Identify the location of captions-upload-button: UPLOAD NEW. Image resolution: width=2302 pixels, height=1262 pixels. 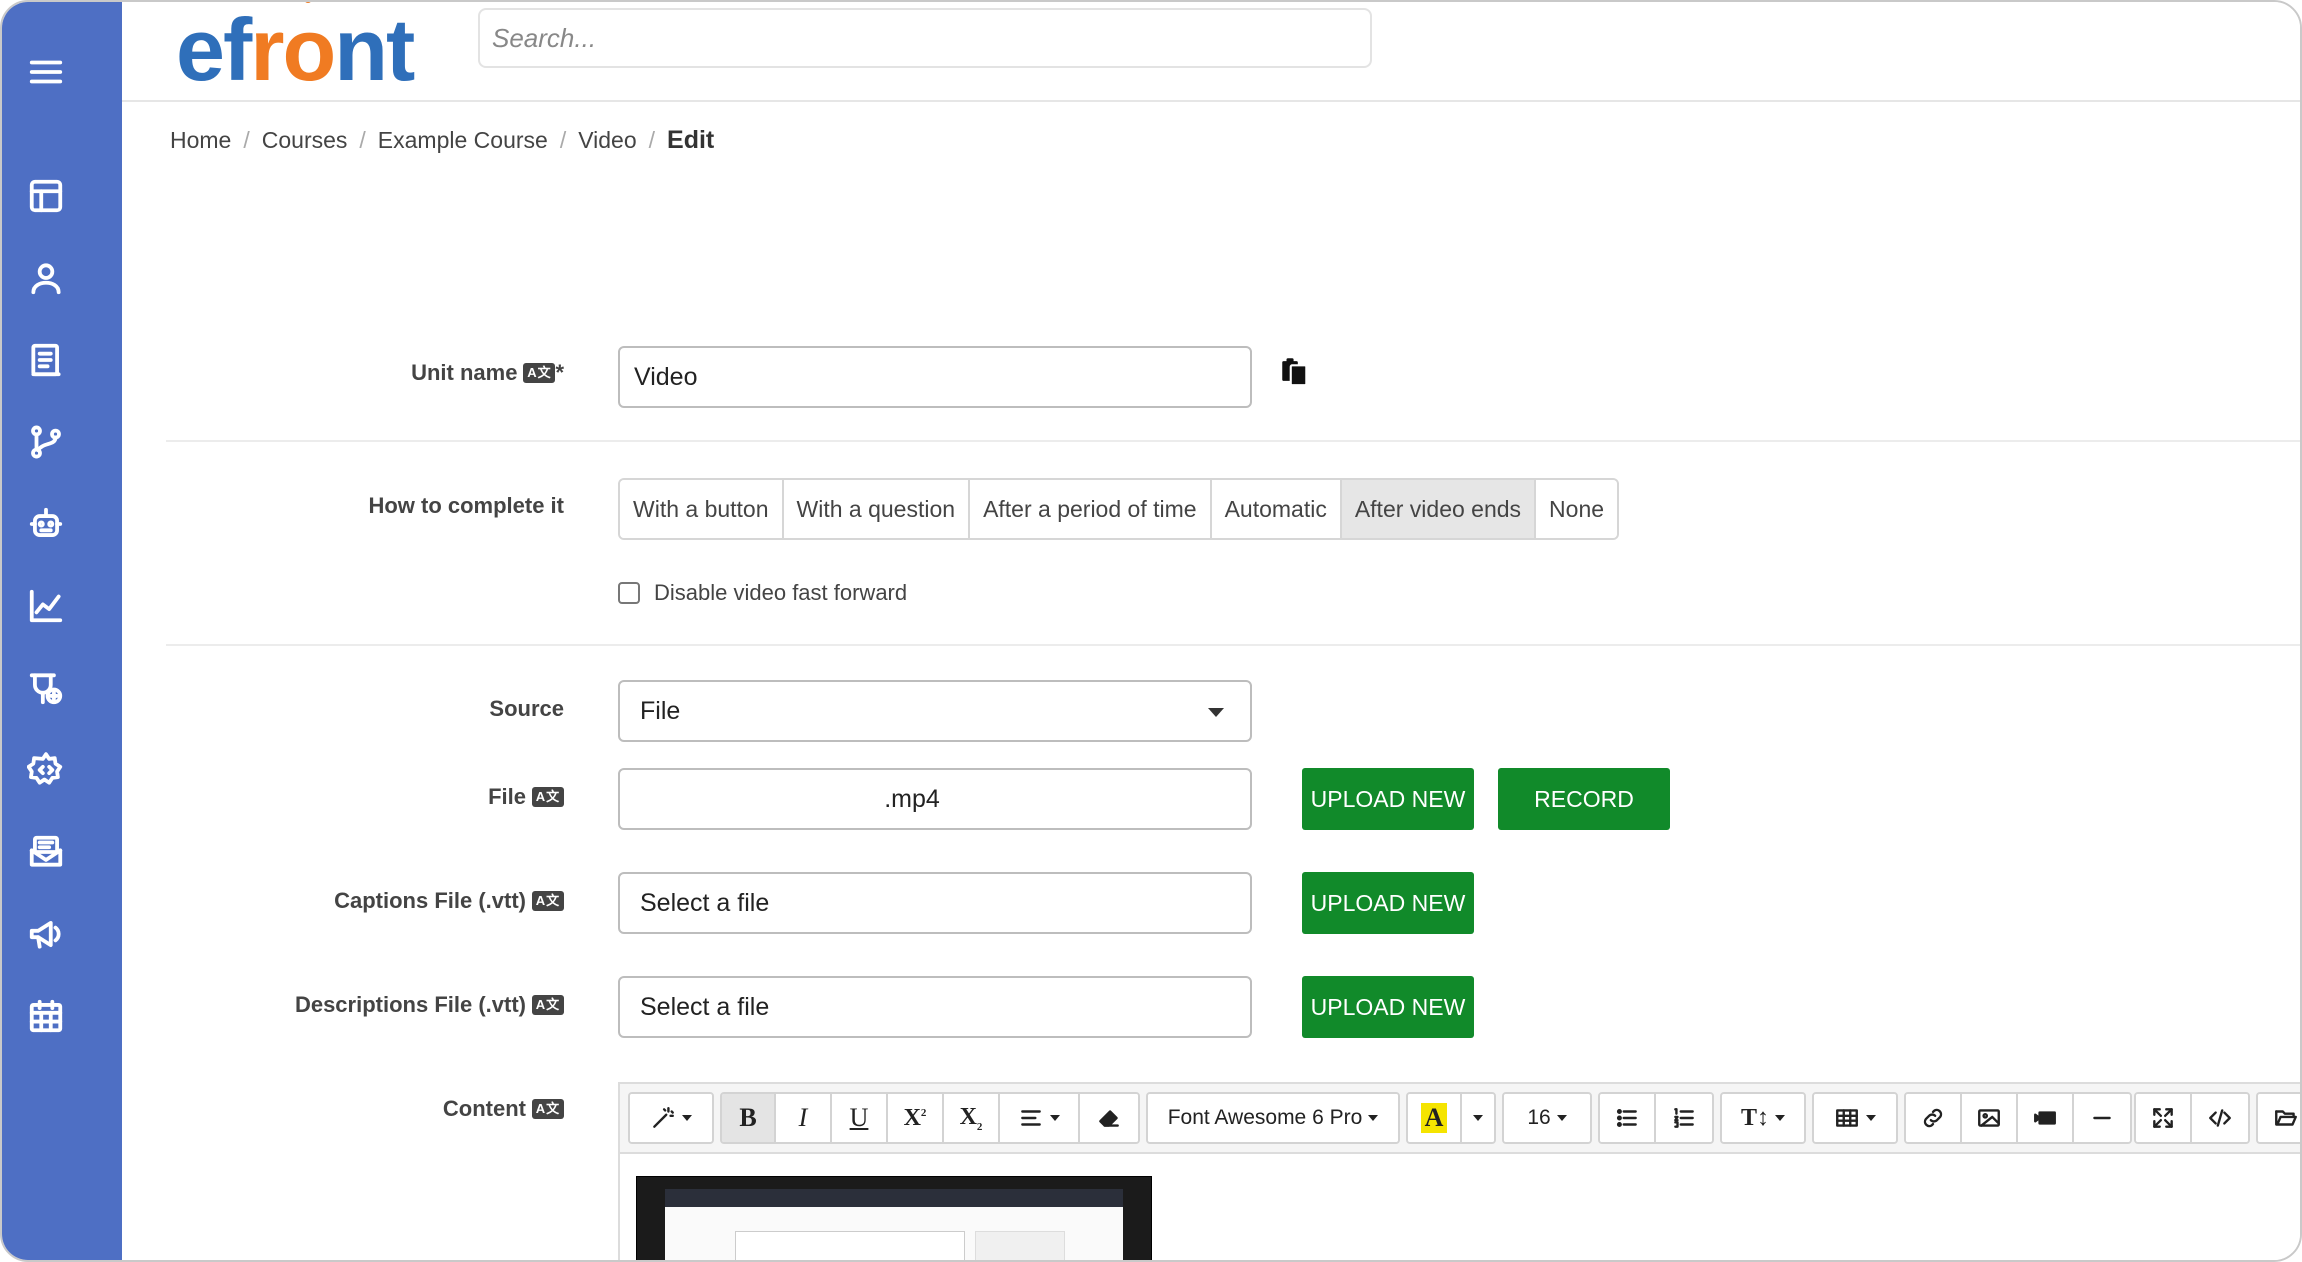
(1388, 903).